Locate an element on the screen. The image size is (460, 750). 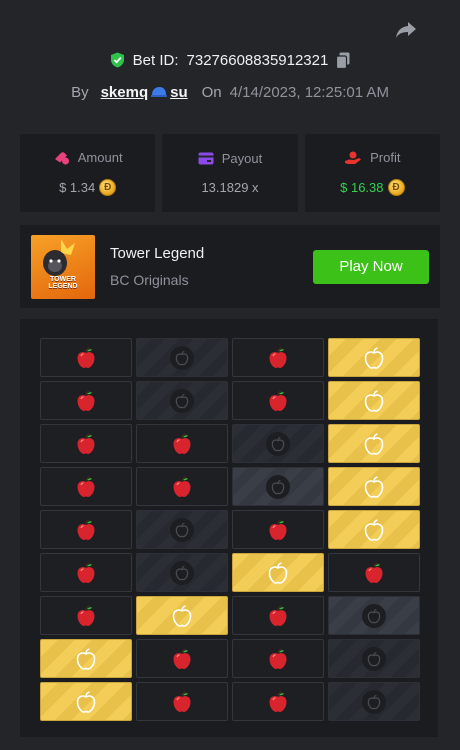
amount-value: $ 1.34 is located at coordinates (77, 187).